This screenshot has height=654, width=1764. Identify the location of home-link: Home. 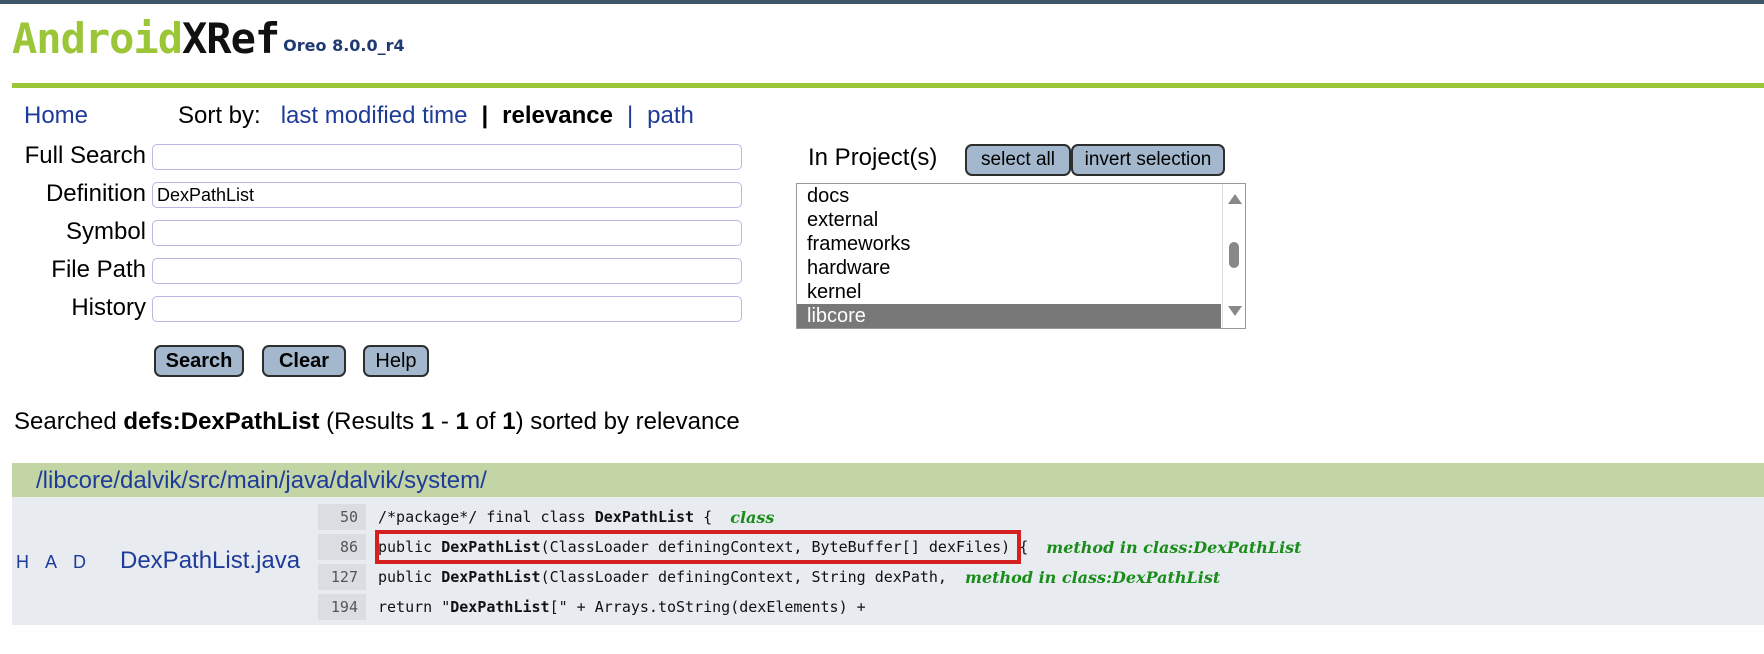
(56, 116).